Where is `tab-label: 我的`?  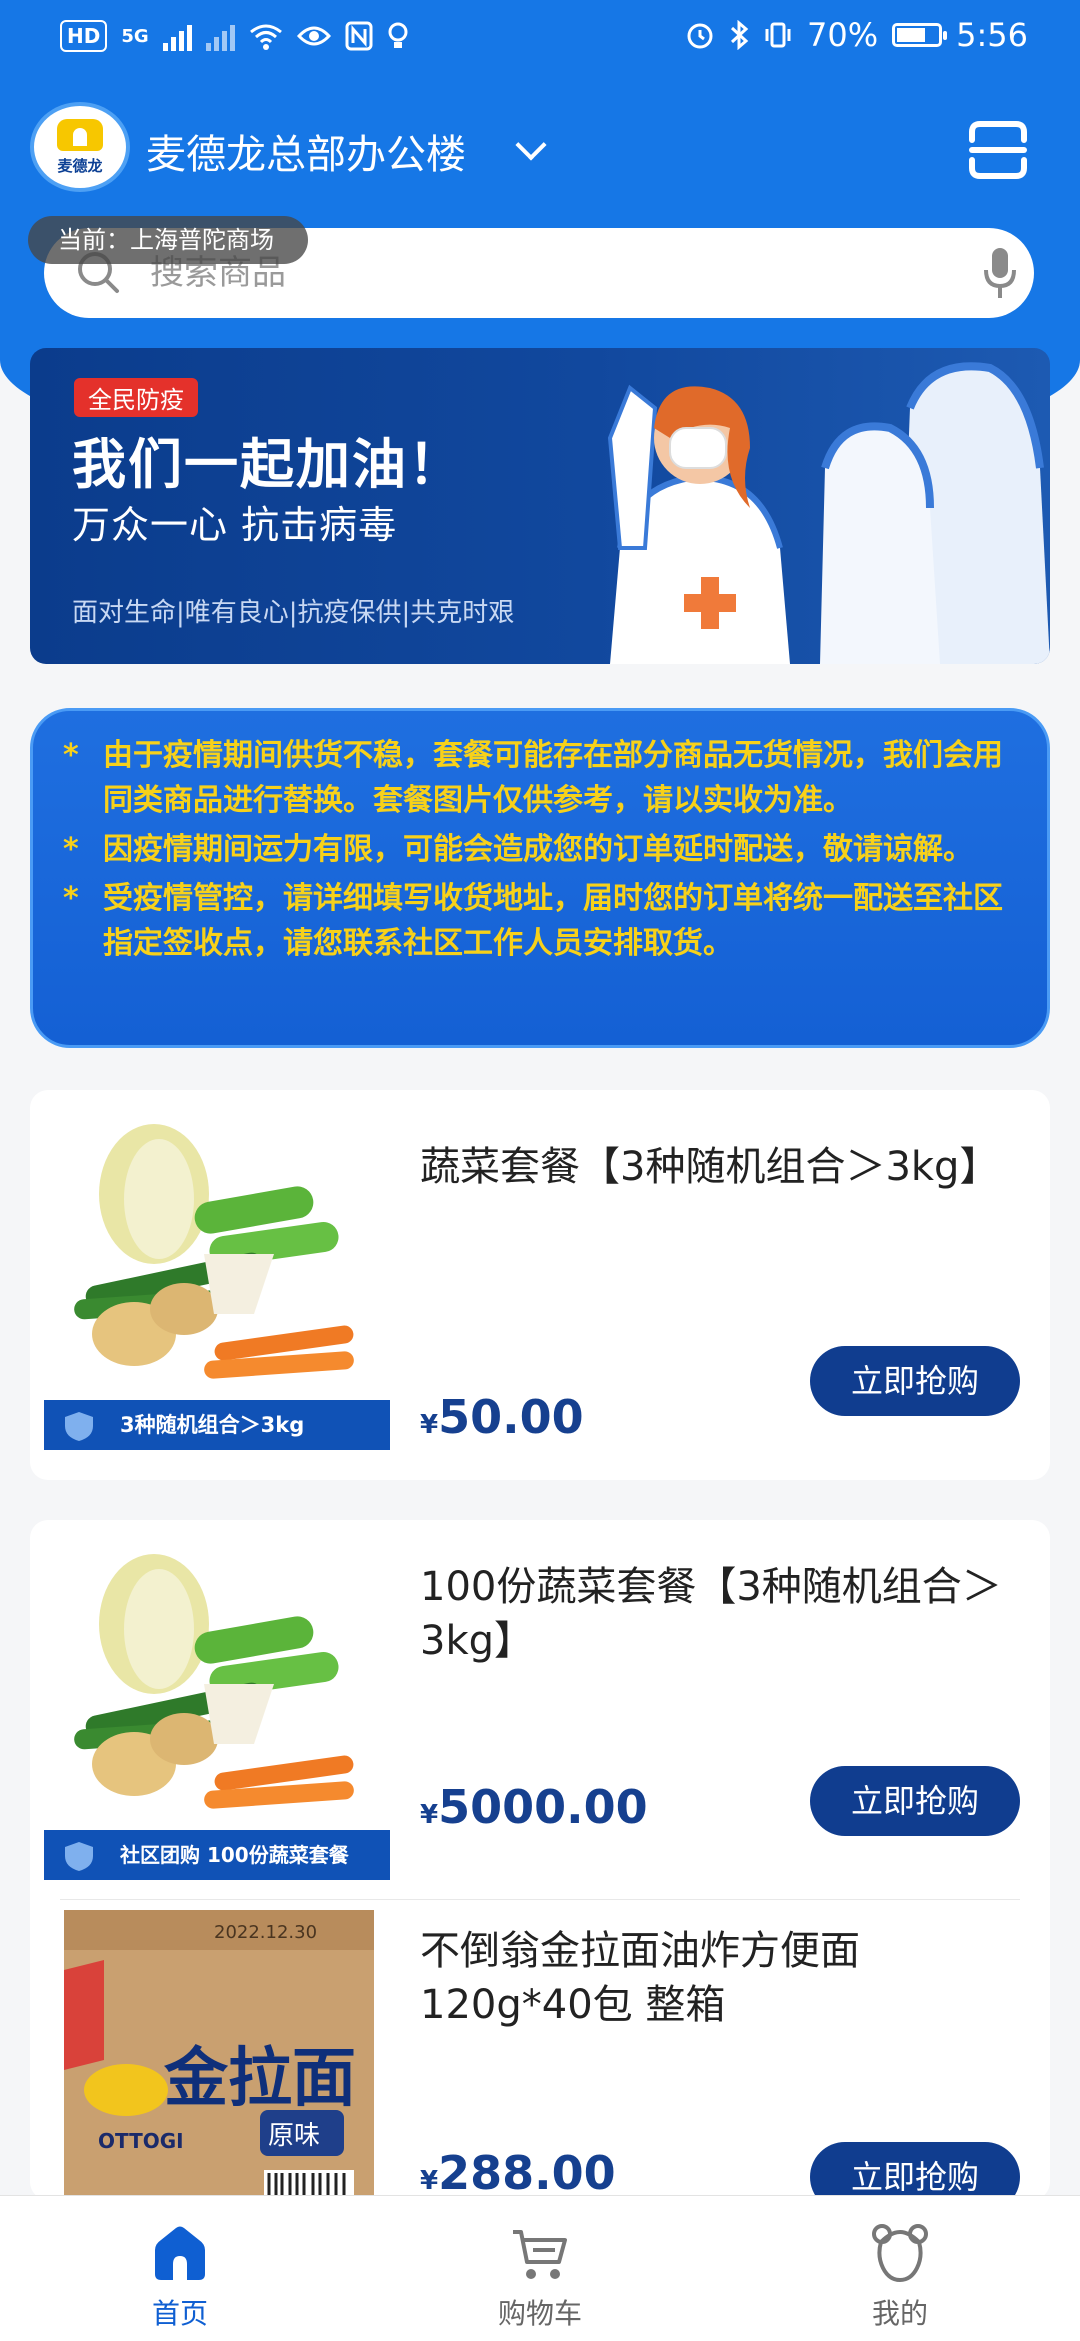
tab-label: 我的 is located at coordinates (899, 2313).